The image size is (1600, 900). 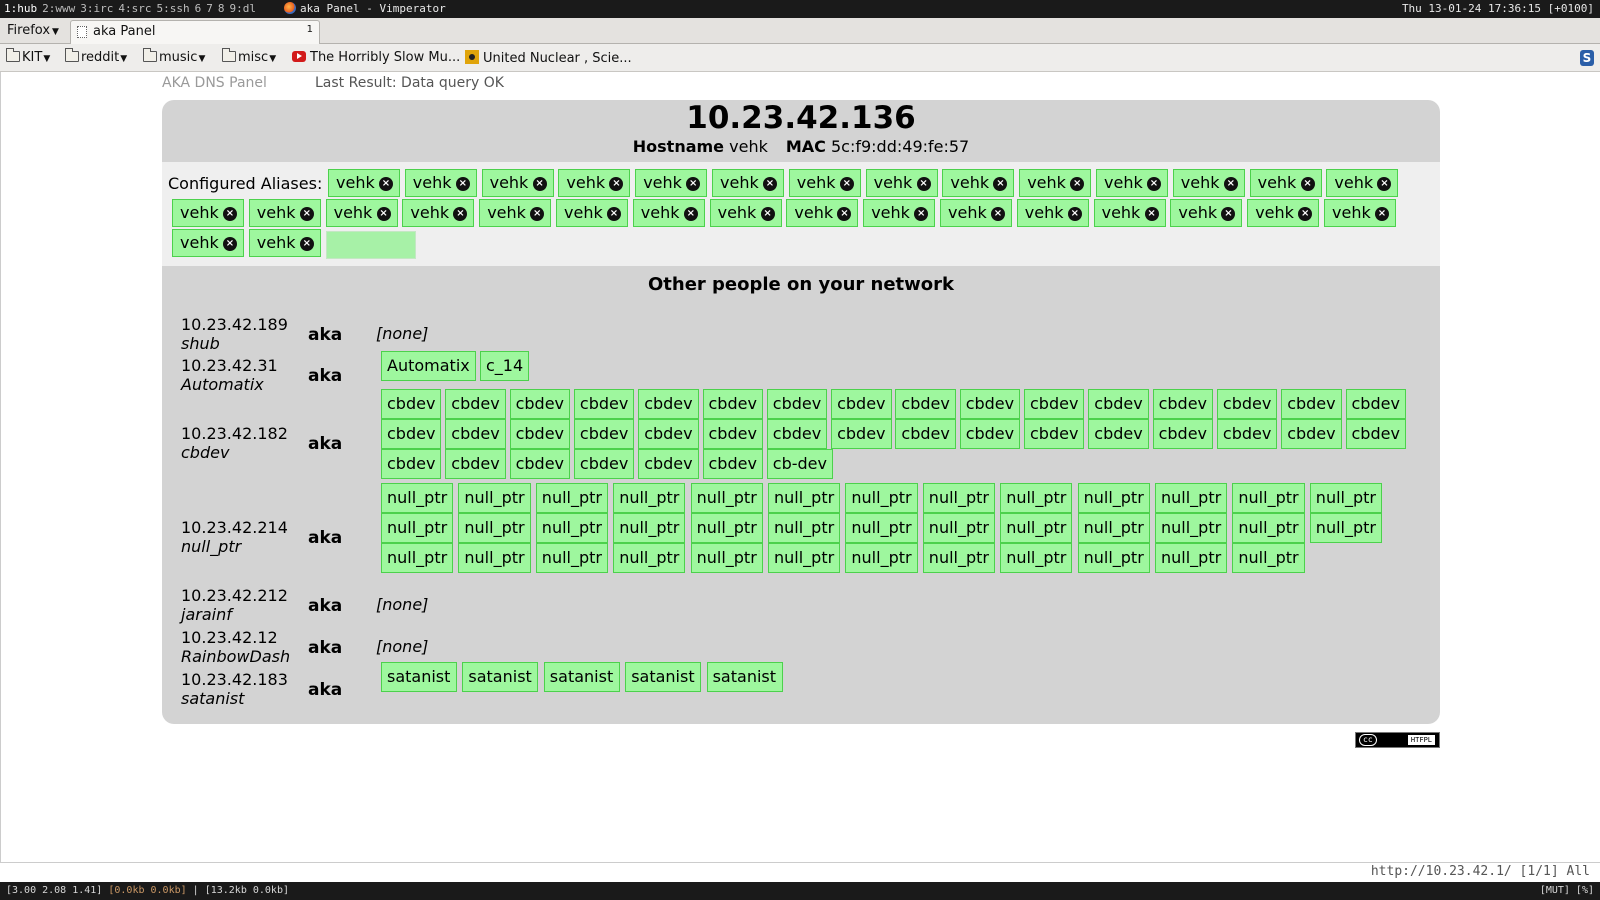 What do you see at coordinates (1397, 740) in the screenshot?
I see `license-badge: cc HTFPL` at bounding box center [1397, 740].